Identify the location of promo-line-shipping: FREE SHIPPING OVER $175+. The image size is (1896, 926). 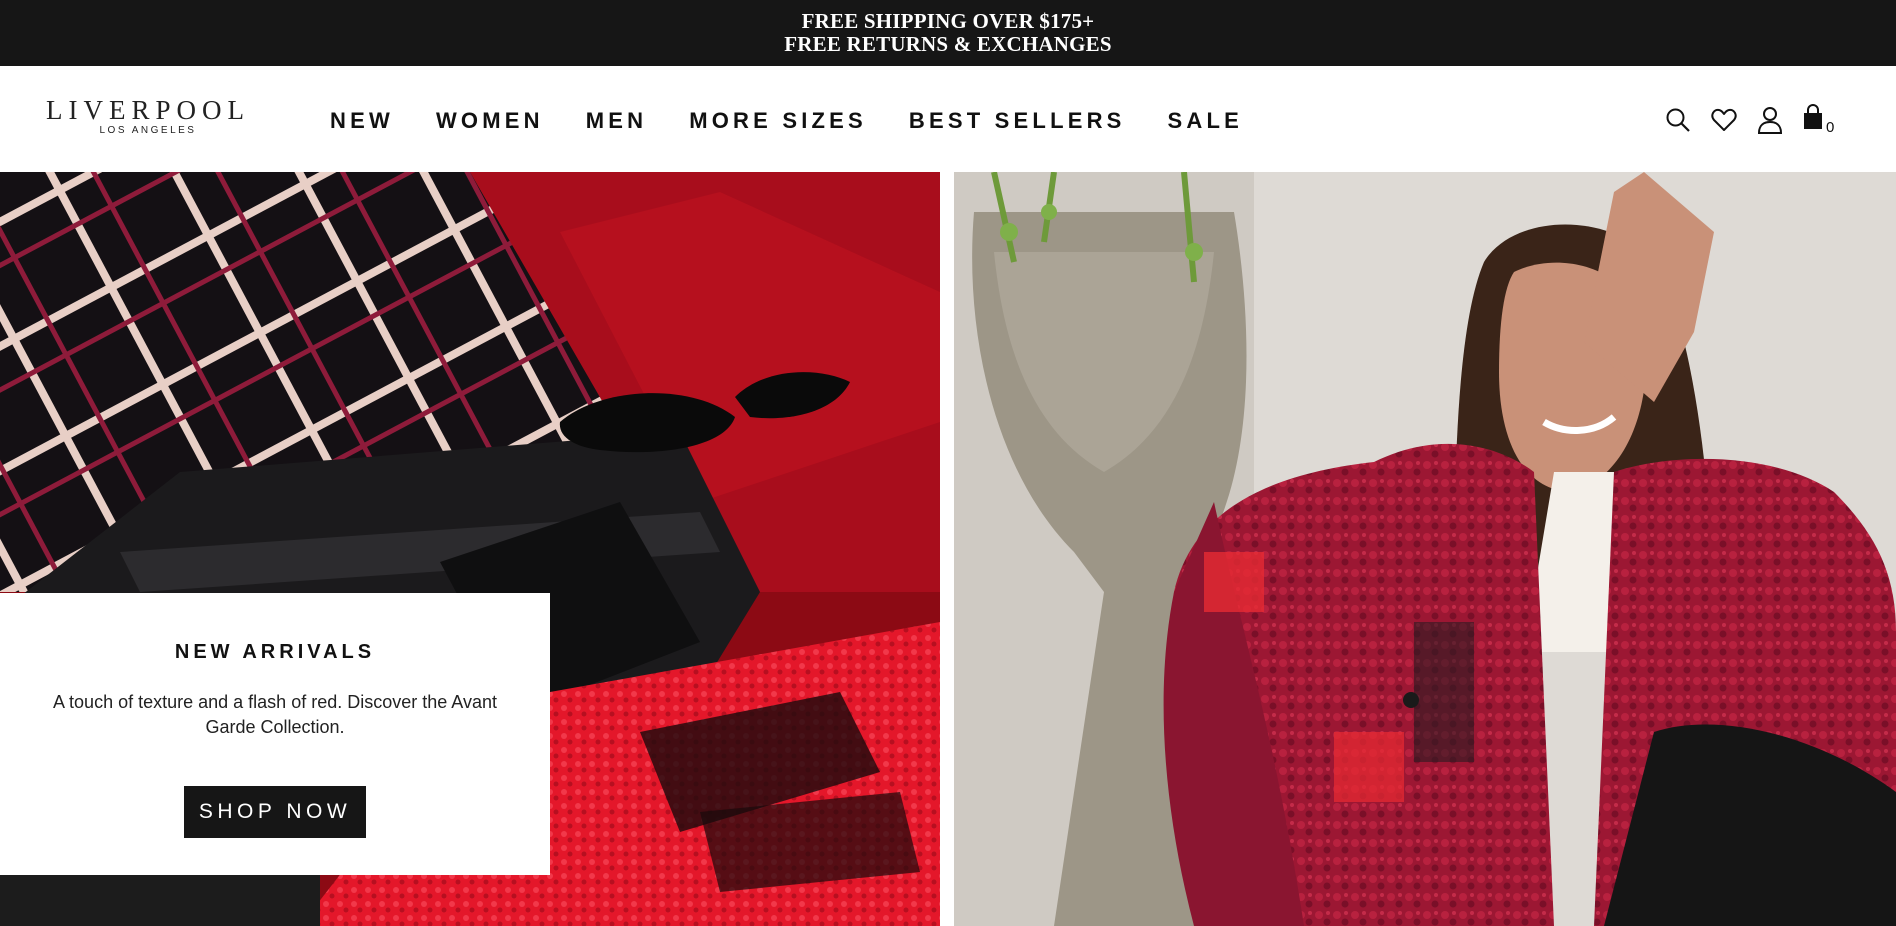
(948, 21).